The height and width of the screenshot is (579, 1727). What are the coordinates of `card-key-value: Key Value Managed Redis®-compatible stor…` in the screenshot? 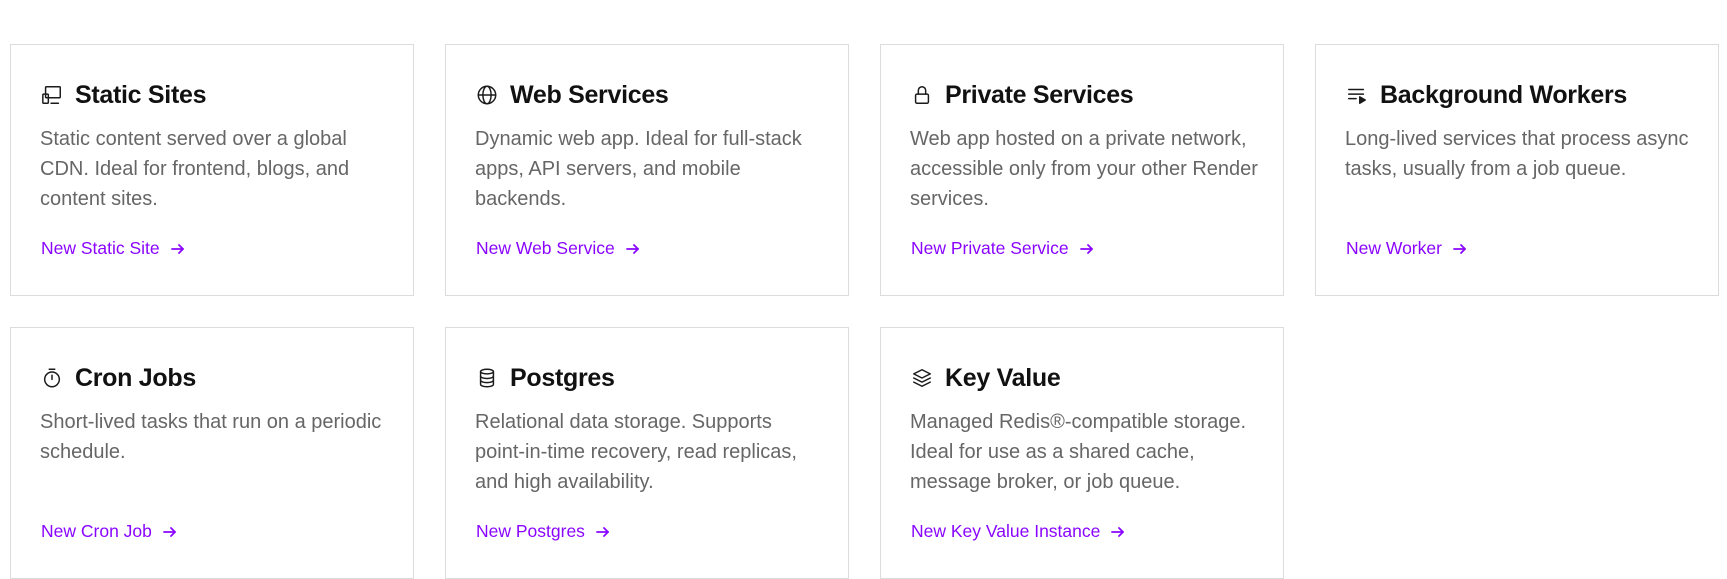 It's located at (1082, 453).